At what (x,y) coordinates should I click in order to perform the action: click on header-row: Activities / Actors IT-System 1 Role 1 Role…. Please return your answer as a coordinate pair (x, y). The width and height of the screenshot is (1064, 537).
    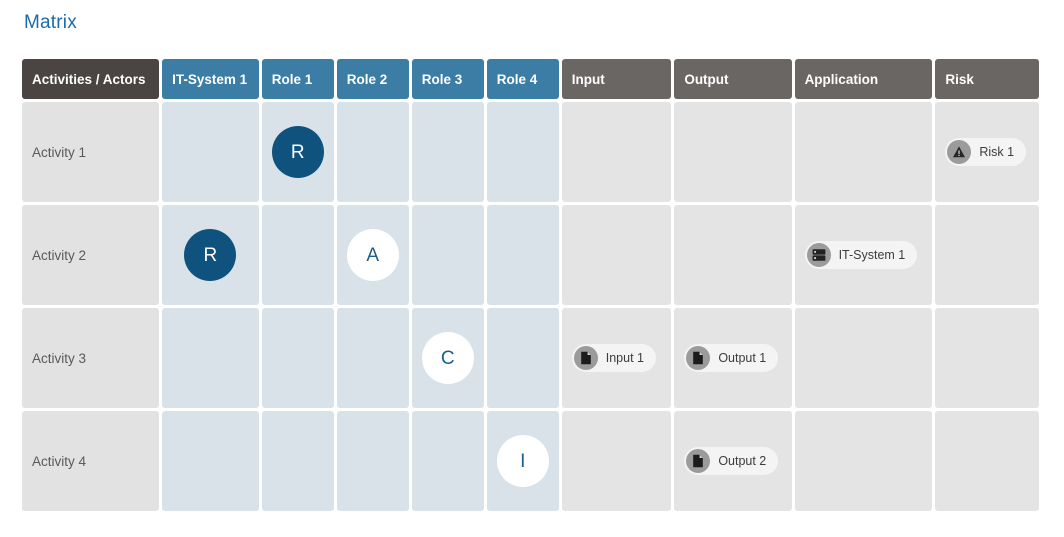
    Looking at the image, I should click on (530, 79).